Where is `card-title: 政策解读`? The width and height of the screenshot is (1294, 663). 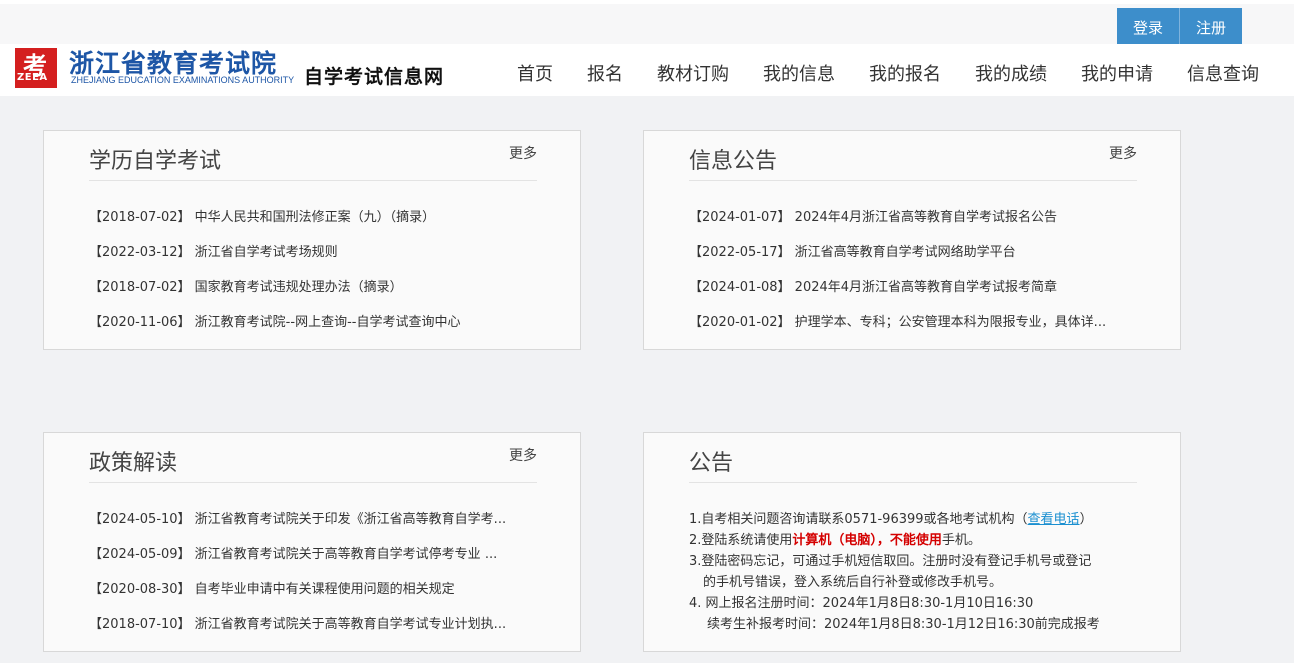 card-title: 政策解读 is located at coordinates (133, 463).